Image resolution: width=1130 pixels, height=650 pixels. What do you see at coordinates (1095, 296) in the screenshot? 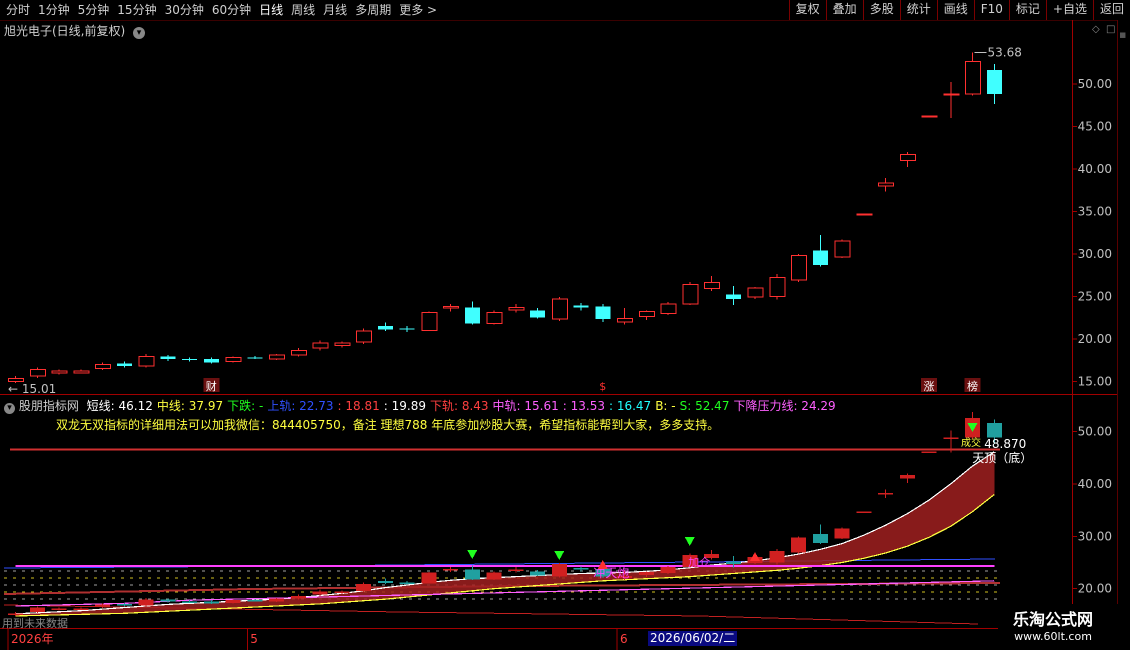
I see `price-tick-label: 25.00` at bounding box center [1095, 296].